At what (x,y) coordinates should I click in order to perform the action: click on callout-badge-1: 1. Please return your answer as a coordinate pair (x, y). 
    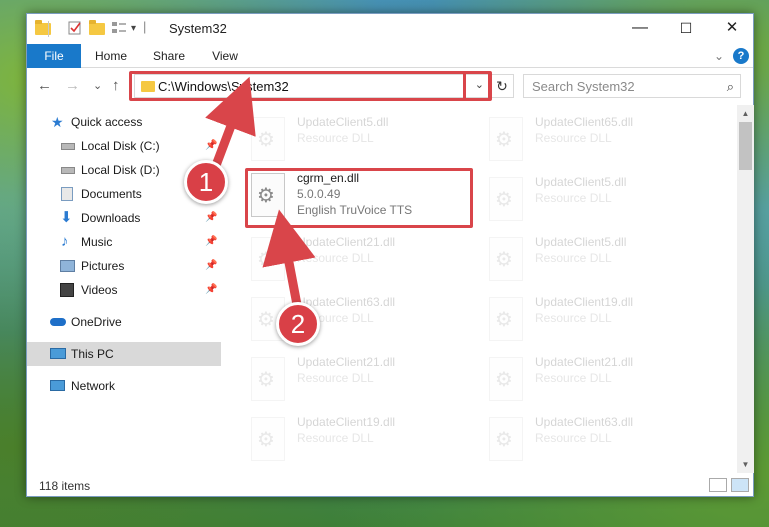
    Looking at the image, I should click on (206, 182).